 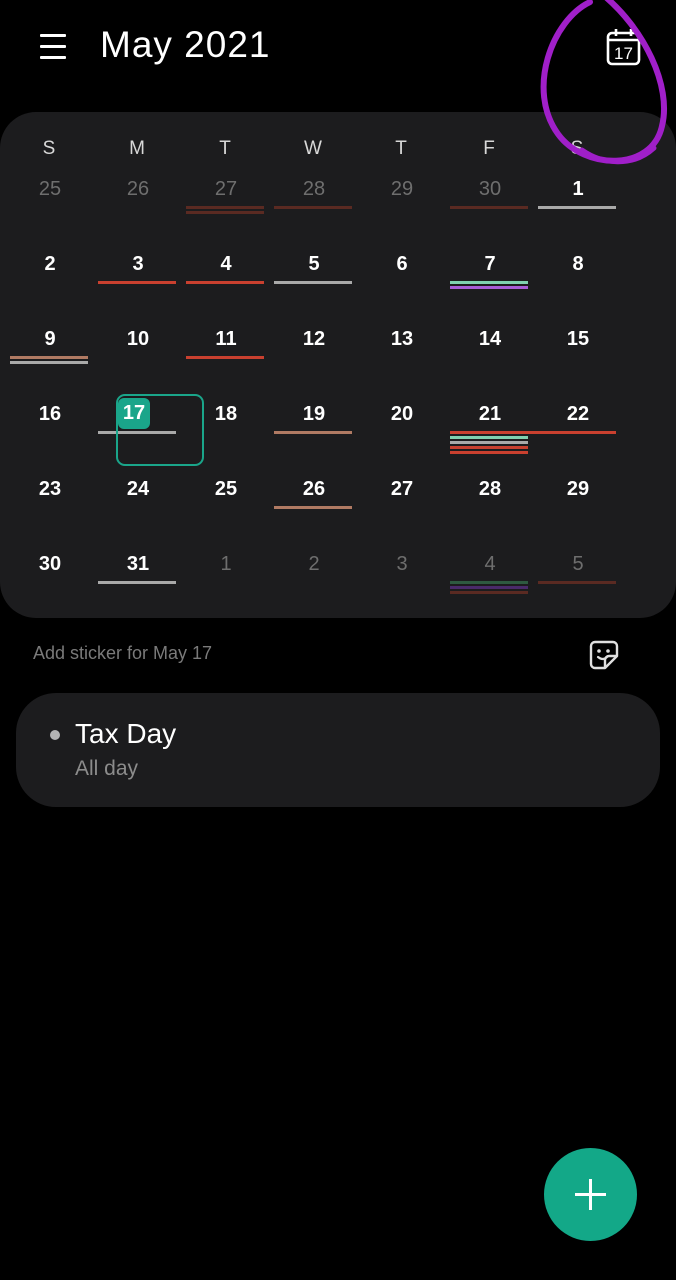 I want to click on day-number: 13, so click(x=402, y=339).